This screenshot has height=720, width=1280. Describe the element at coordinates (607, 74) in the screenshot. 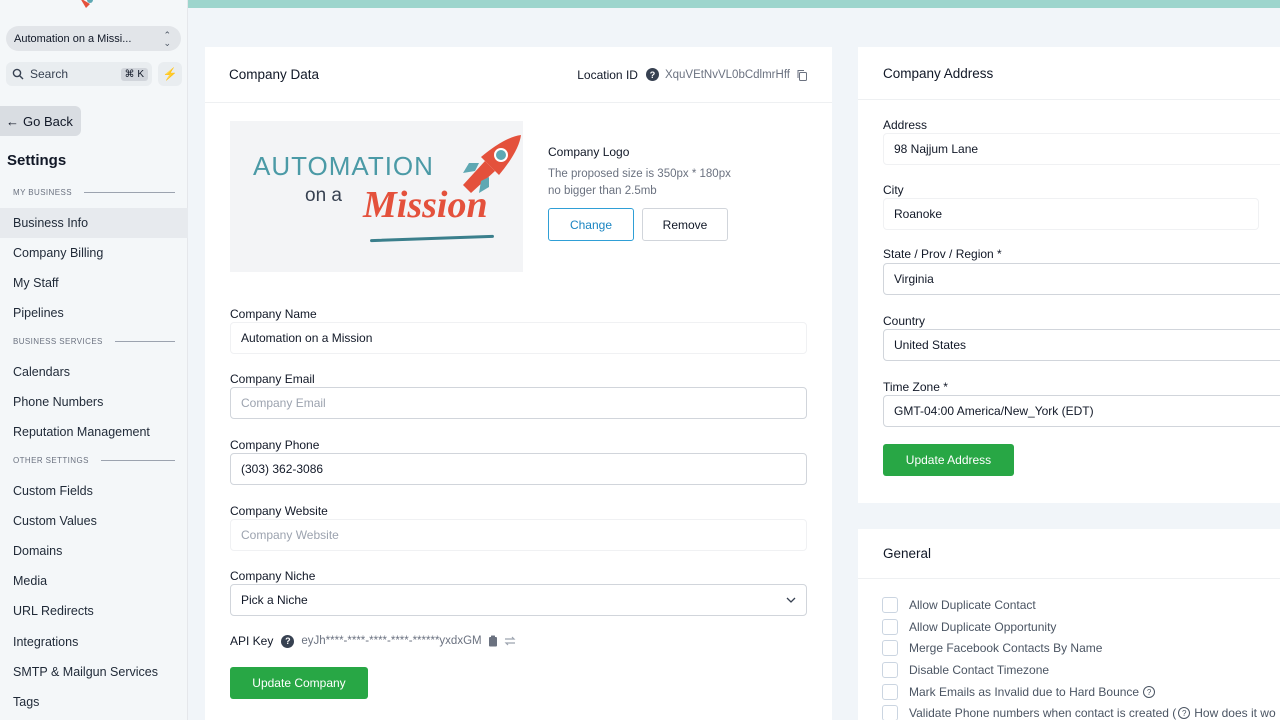

I see `location-id-label: Location ID` at that location.